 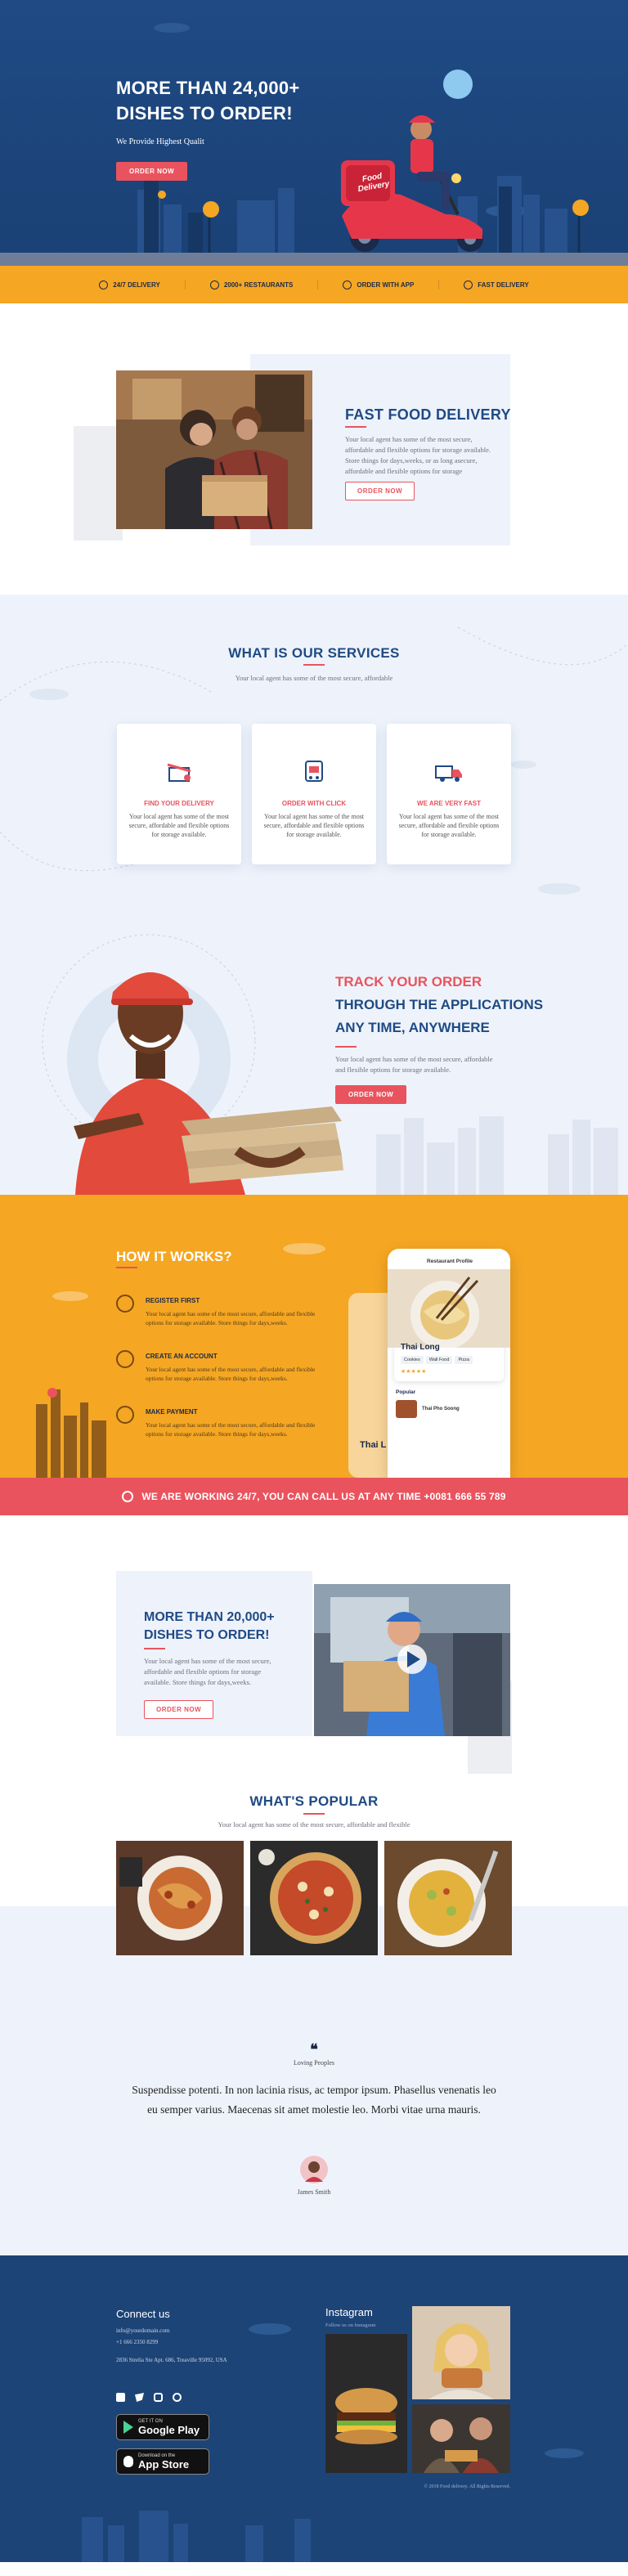 I want to click on step-circle-icon, so click(x=125, y=1359).